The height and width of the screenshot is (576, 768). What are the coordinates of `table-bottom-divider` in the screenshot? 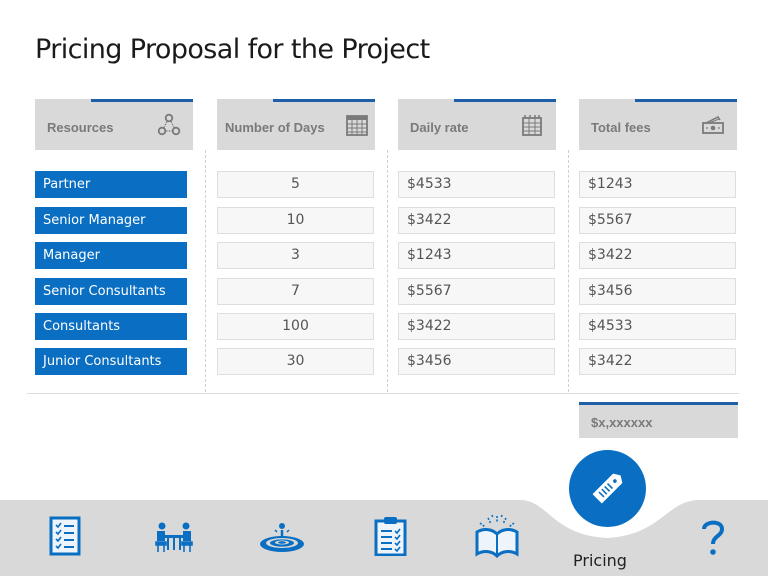 It's located at (383, 393).